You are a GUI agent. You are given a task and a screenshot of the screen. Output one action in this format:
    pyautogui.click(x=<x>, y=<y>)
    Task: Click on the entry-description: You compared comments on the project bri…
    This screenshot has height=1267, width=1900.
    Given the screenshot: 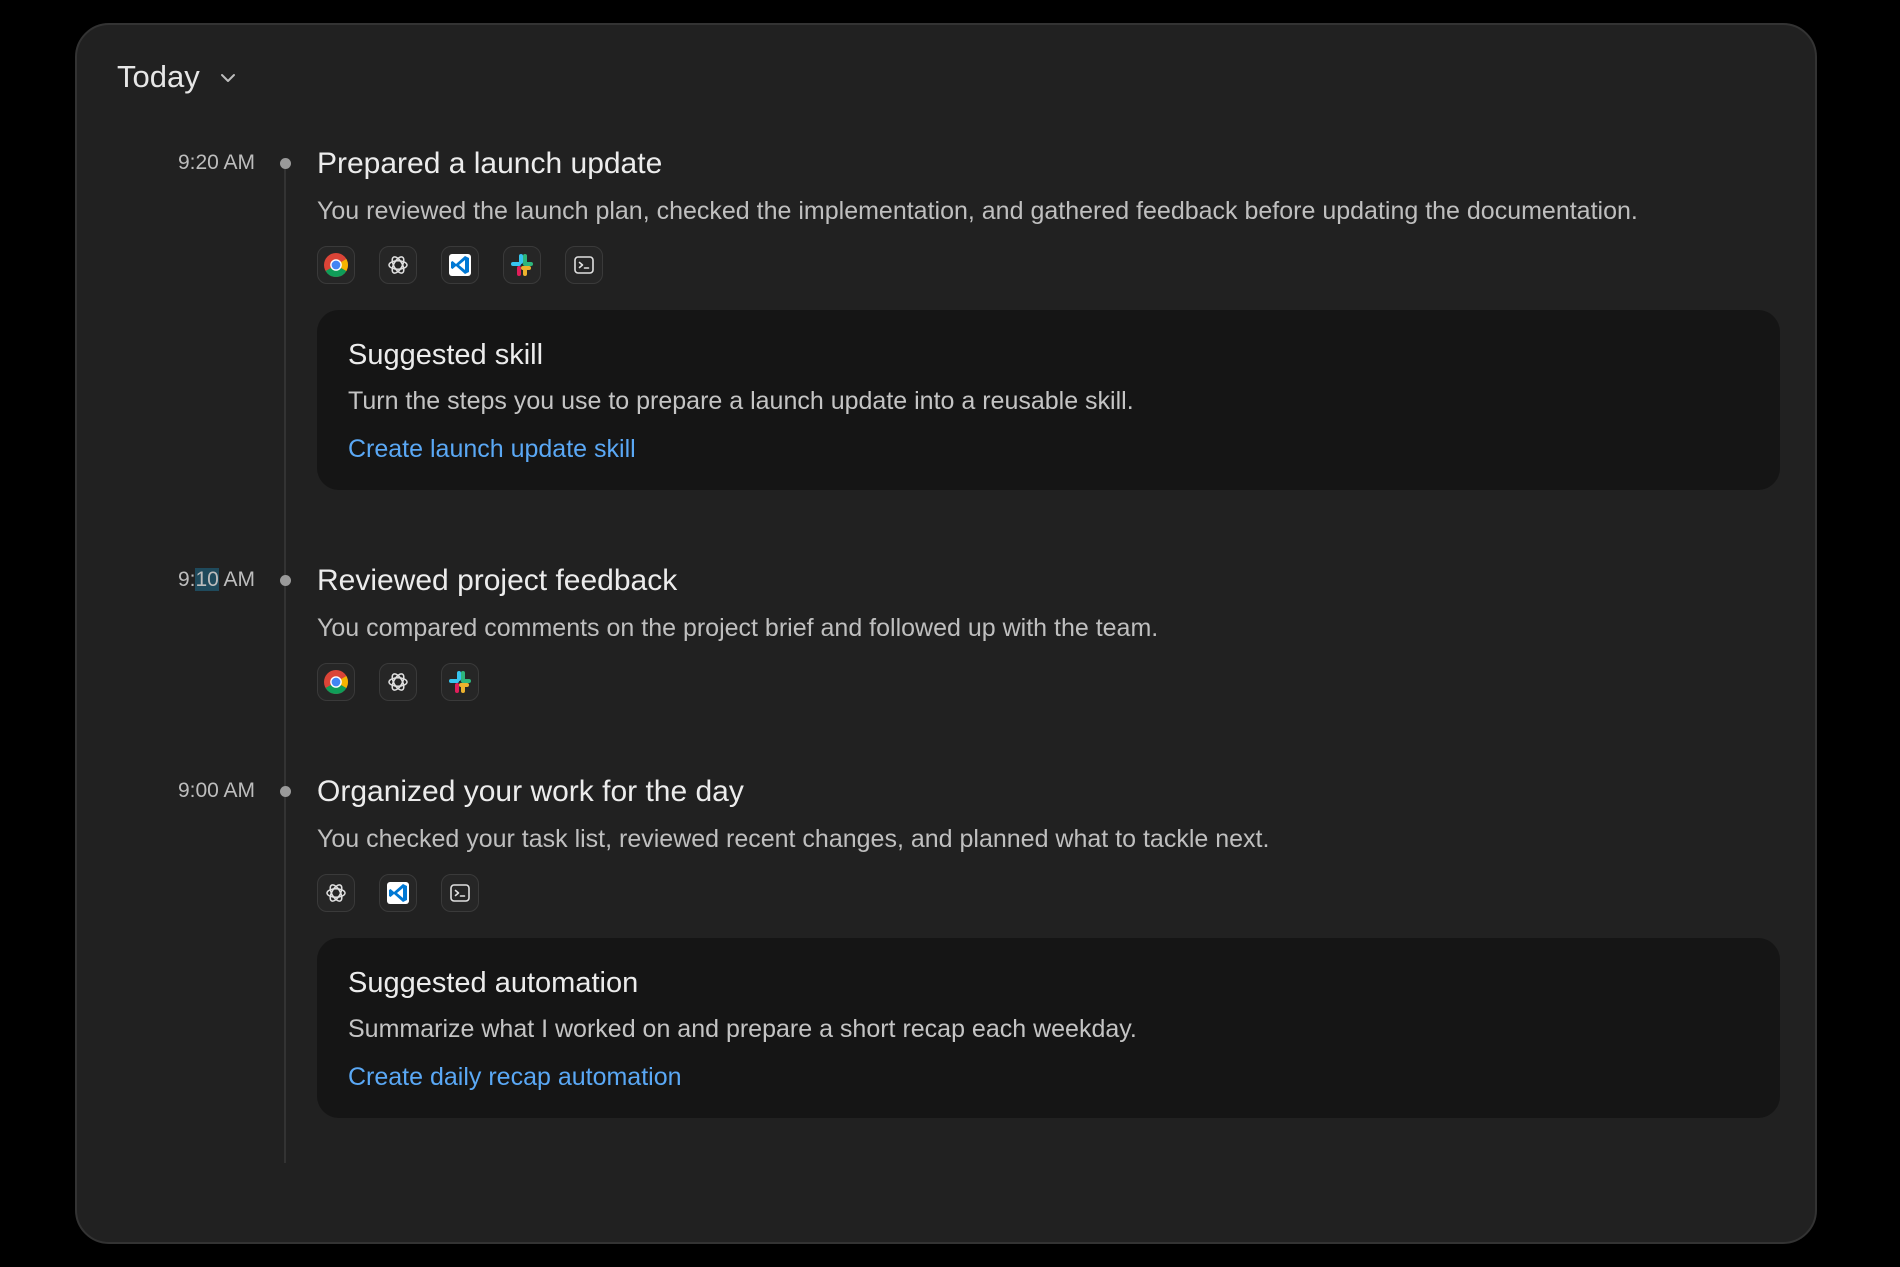 What is the action you would take?
    pyautogui.click(x=738, y=628)
    